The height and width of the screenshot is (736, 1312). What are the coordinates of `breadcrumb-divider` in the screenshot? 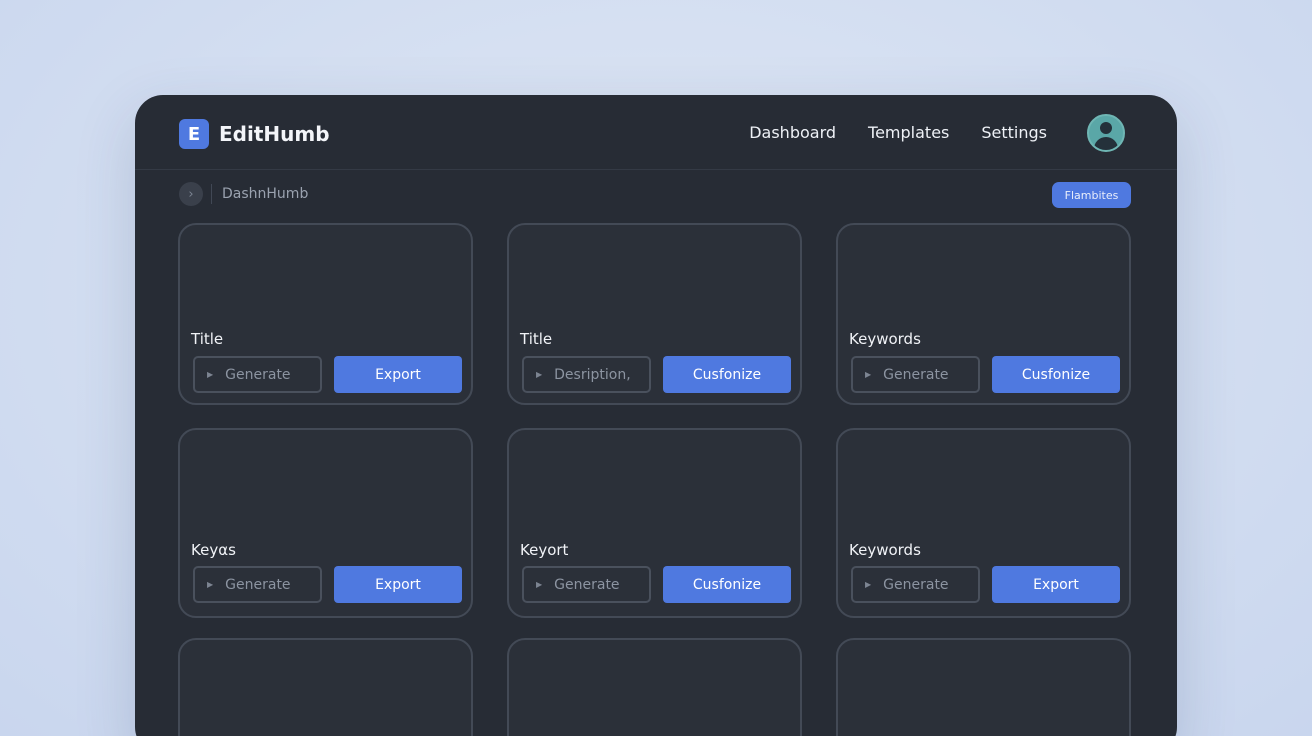 It's located at (211, 194).